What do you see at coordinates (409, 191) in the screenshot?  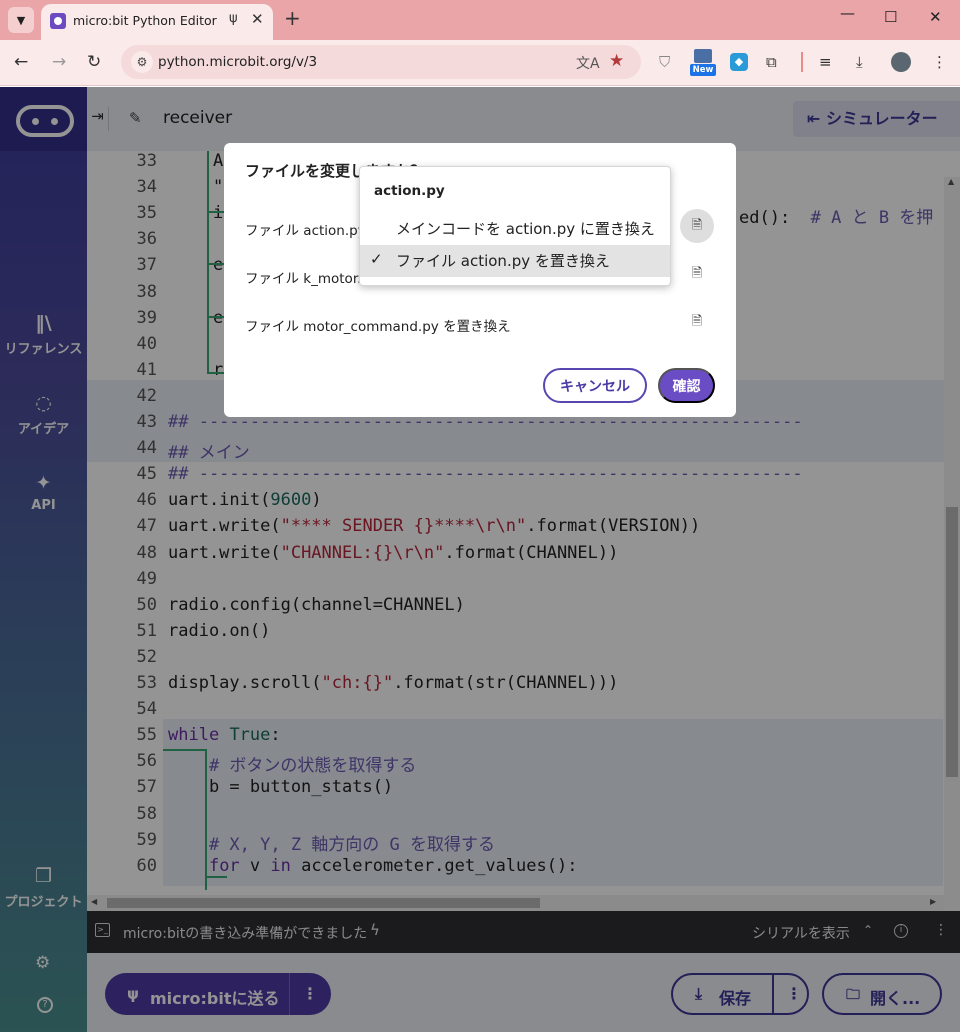 I see `dropdown-header: action.py` at bounding box center [409, 191].